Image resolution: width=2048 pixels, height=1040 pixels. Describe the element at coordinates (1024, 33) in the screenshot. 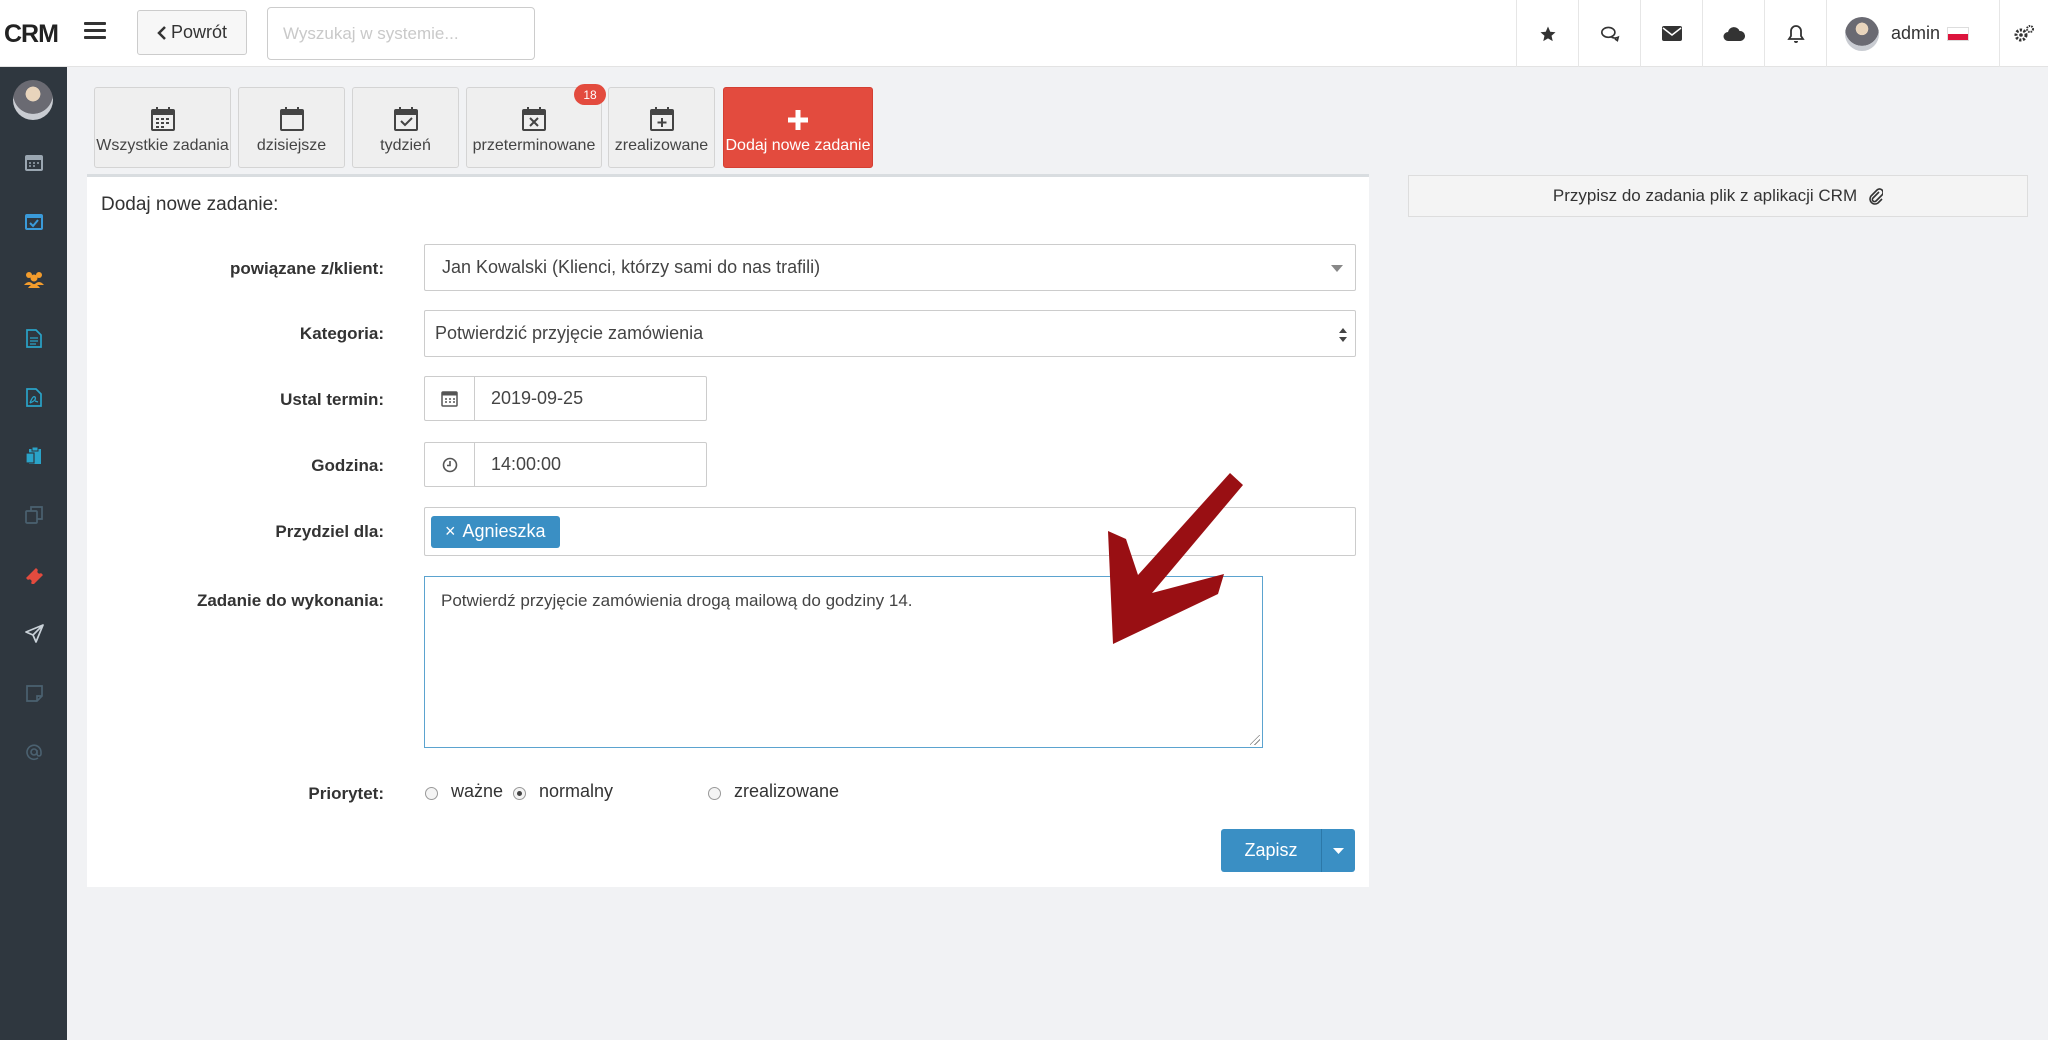

I see `top-bar: CRM Powrót admin` at that location.